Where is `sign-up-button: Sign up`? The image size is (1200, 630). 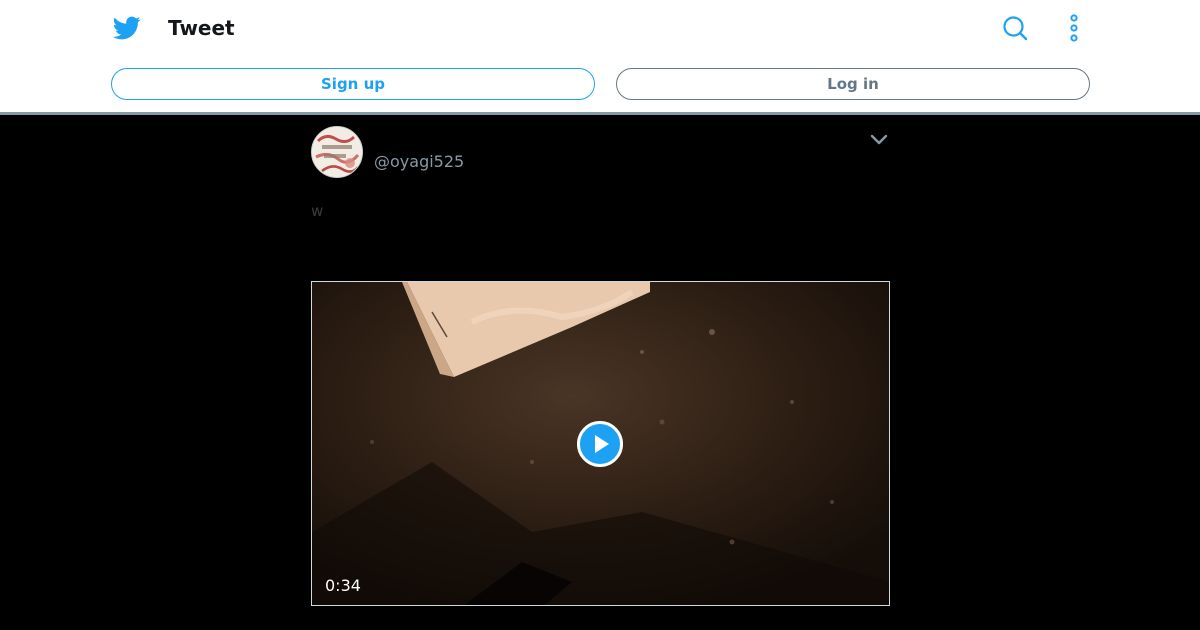
sign-up-button: Sign up is located at coordinates (353, 84).